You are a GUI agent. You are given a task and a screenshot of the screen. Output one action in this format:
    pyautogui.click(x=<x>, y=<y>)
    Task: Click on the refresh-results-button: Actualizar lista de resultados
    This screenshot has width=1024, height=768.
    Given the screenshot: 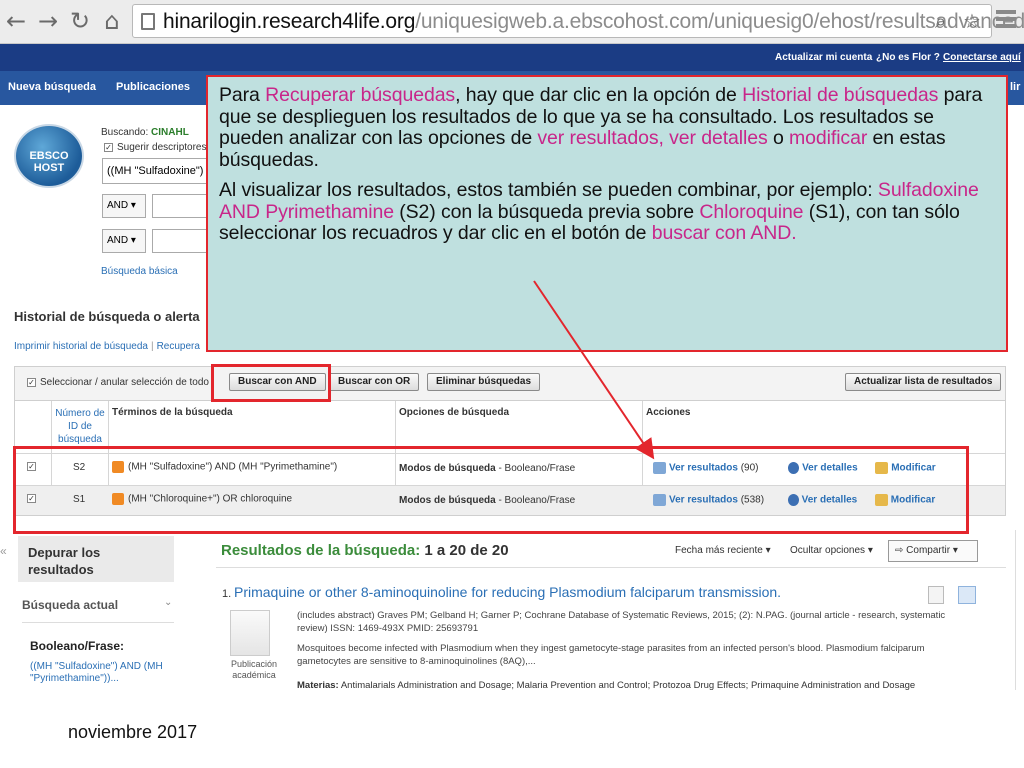 What is the action you would take?
    pyautogui.click(x=923, y=382)
    